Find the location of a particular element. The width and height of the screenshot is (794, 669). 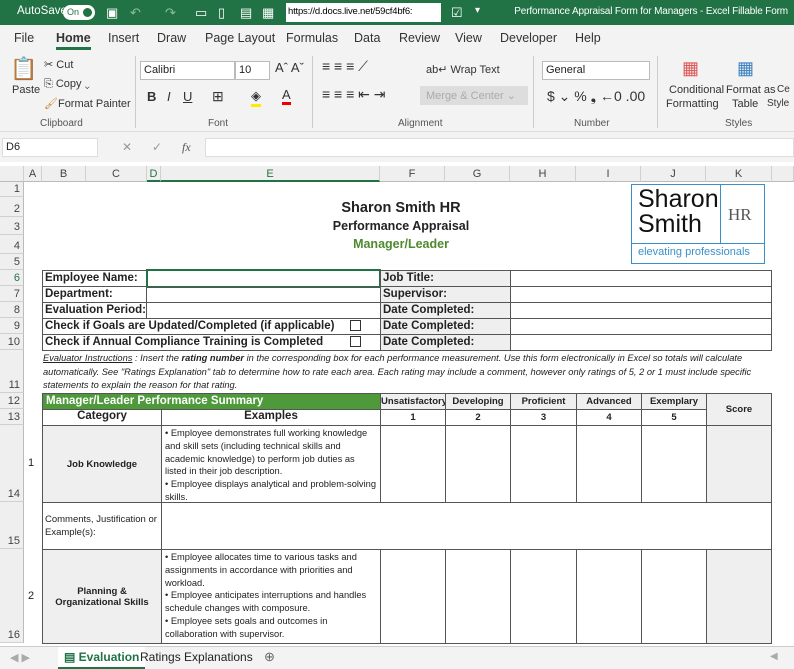

format-as-table-label: Format as is located at coordinates (751, 90).